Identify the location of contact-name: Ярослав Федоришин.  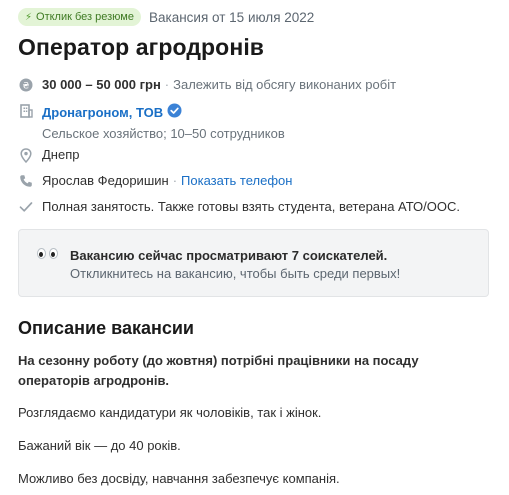
(105, 180).